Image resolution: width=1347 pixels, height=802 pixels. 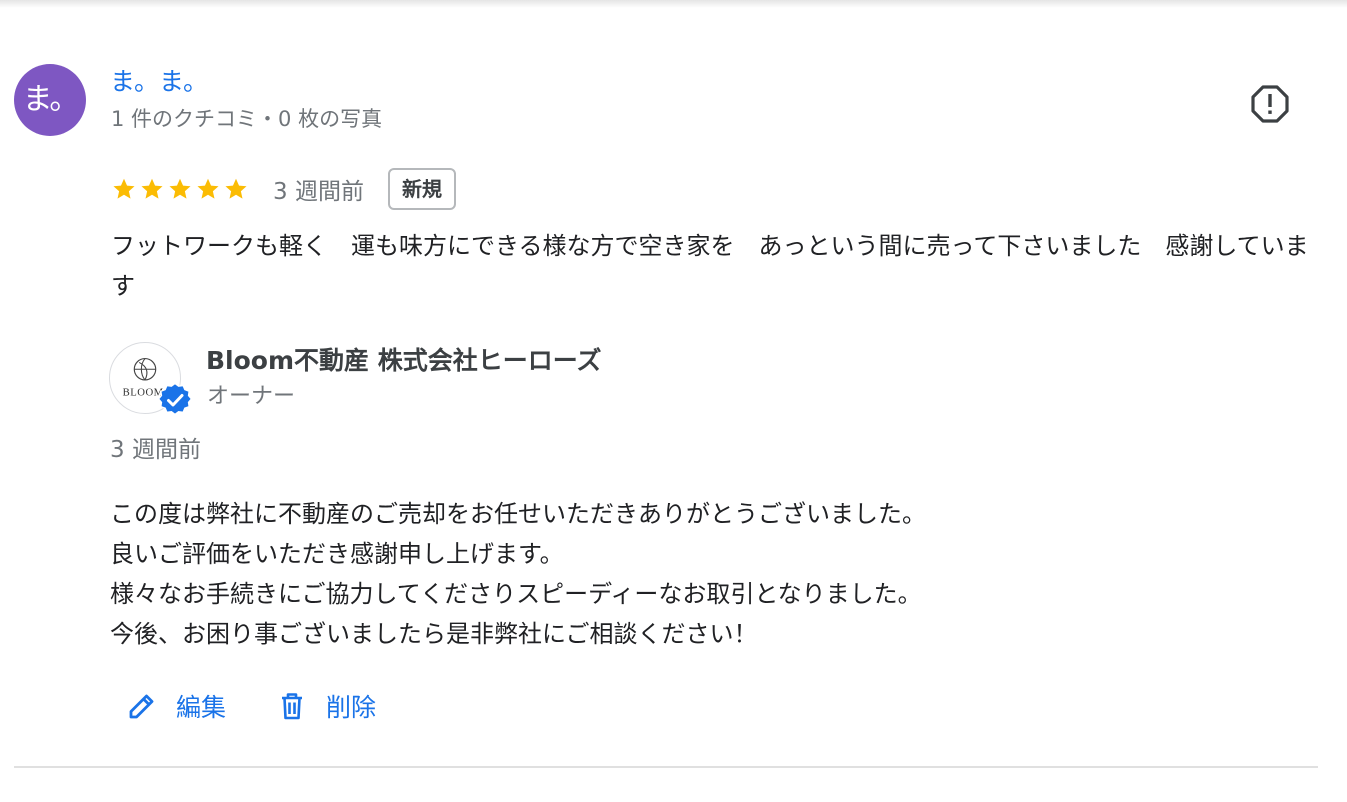 What do you see at coordinates (50, 100) in the screenshot?
I see `reviewer-avatar: ま。` at bounding box center [50, 100].